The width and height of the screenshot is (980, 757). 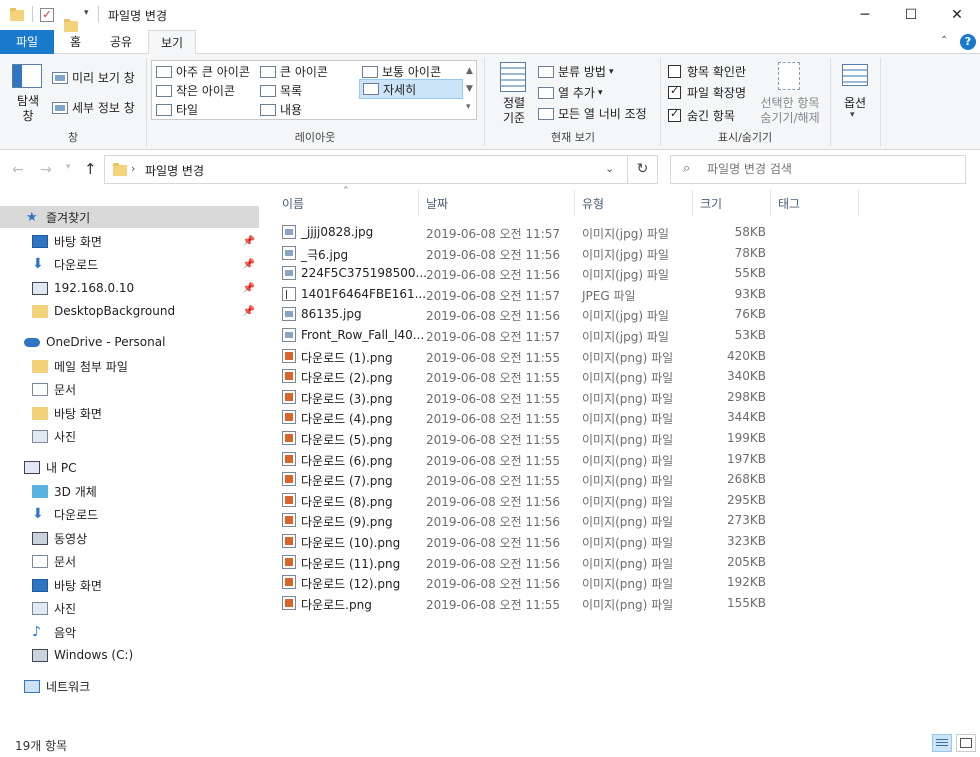 What do you see at coordinates (129, 311) in the screenshot?
I see `nav-quick-desktopbackground: DesktopBackground 📌` at bounding box center [129, 311].